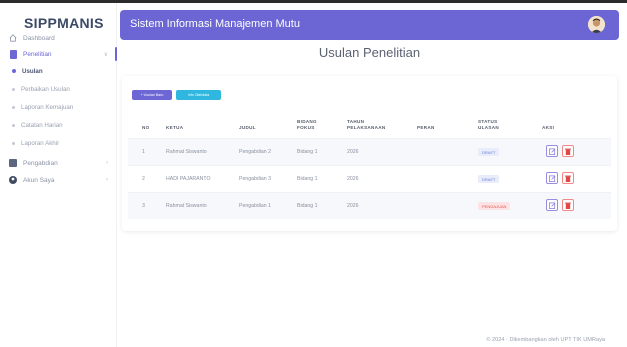  What do you see at coordinates (40, 143) in the screenshot?
I see `sidebar-subitem-label: Laporan Akhir` at bounding box center [40, 143].